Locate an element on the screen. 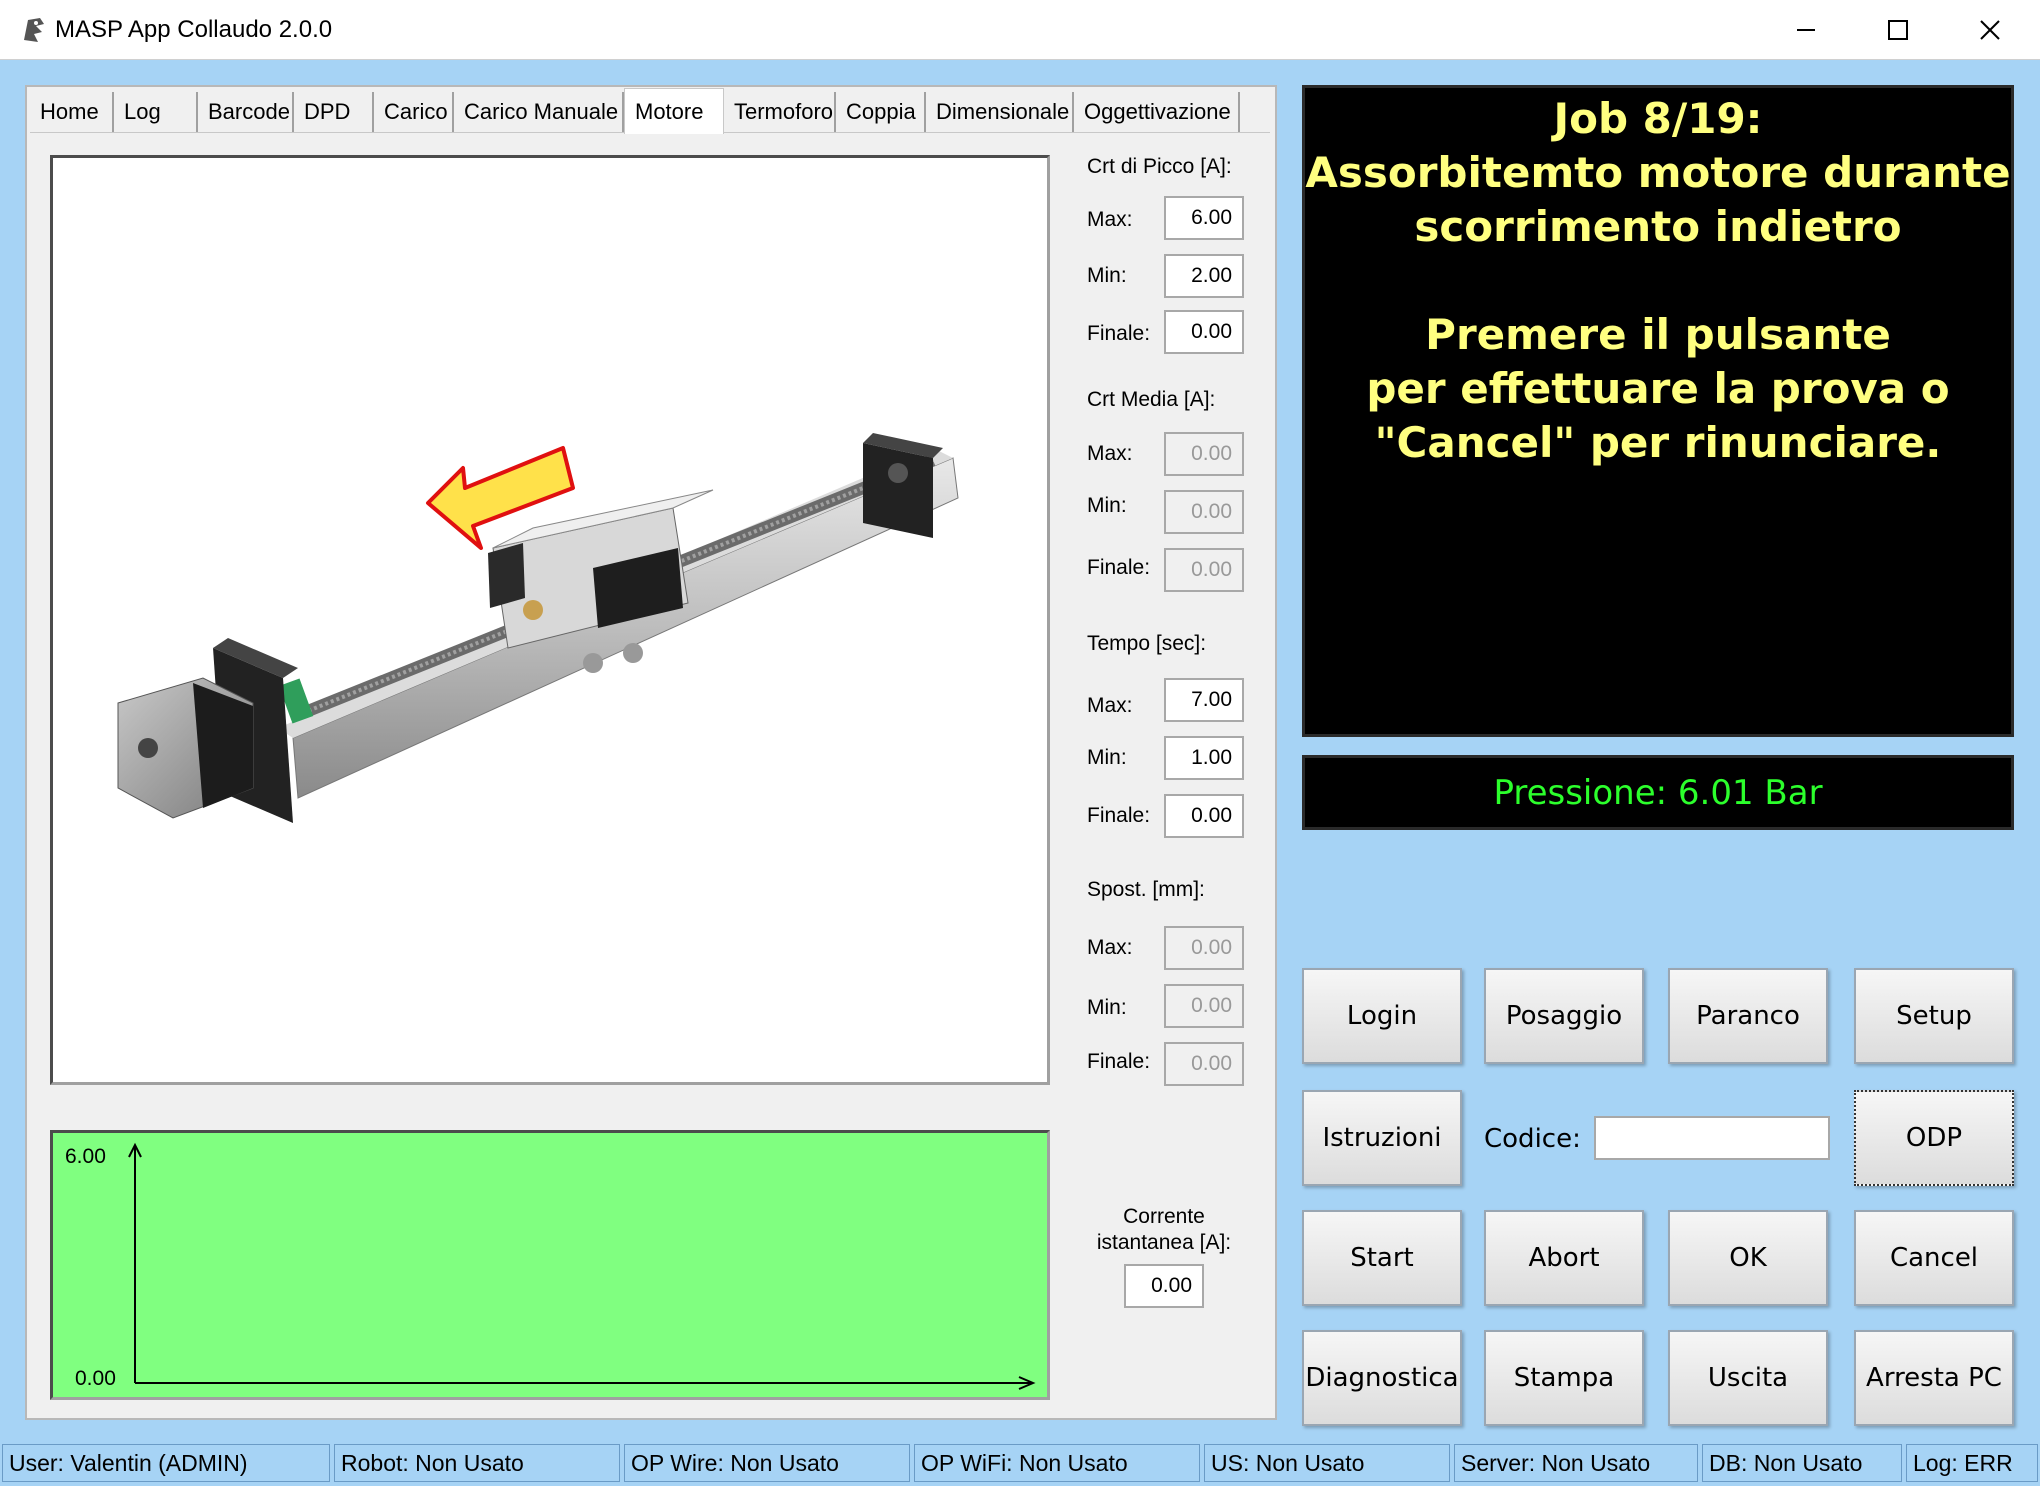 Image resolution: width=2040 pixels, height=1486 pixels. crt-picco-min-label: Min: is located at coordinates (1107, 275).